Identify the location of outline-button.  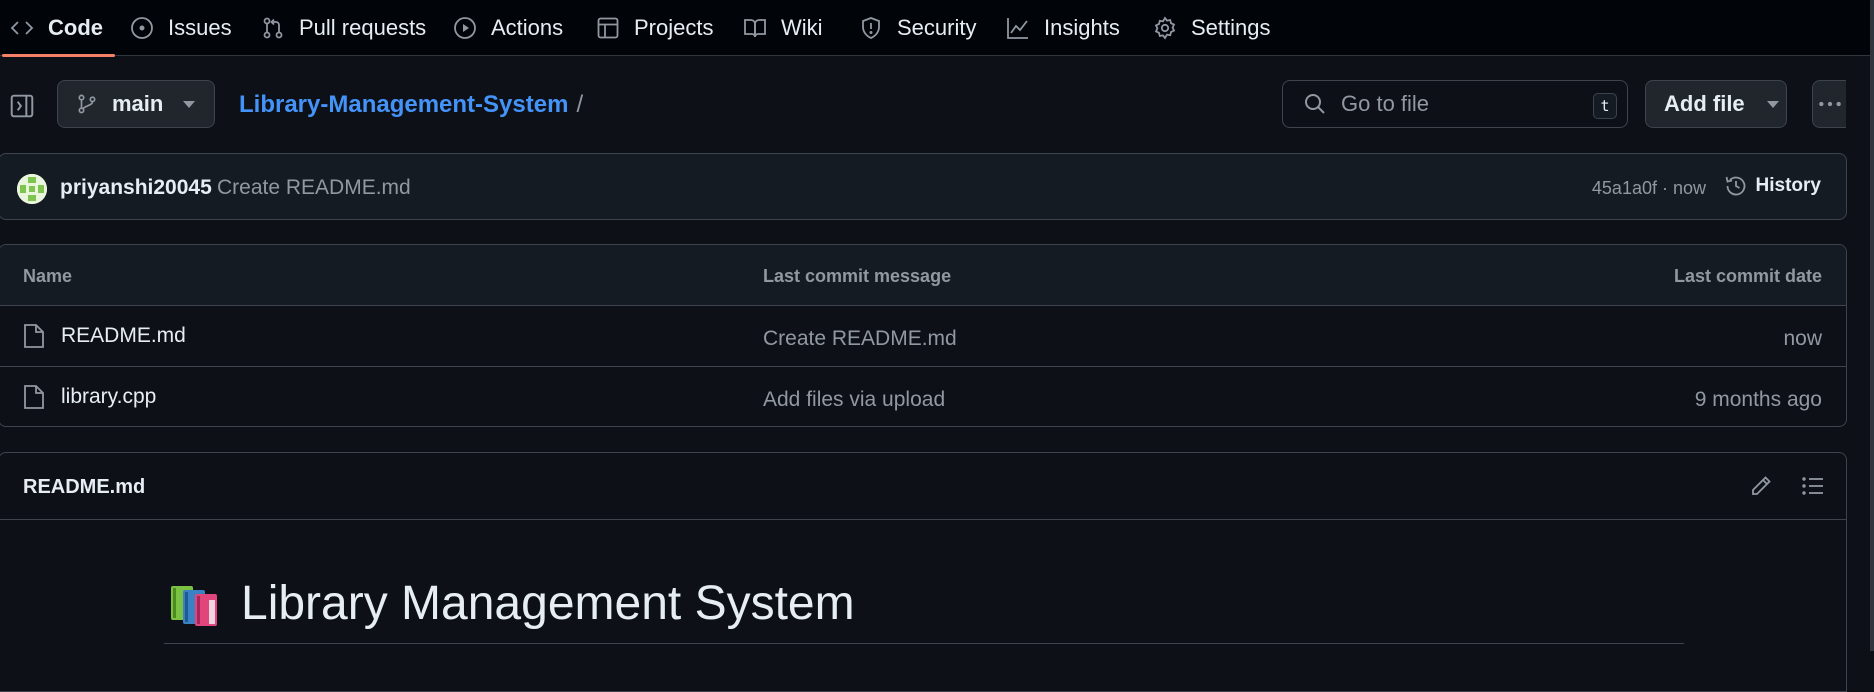
(1813, 486).